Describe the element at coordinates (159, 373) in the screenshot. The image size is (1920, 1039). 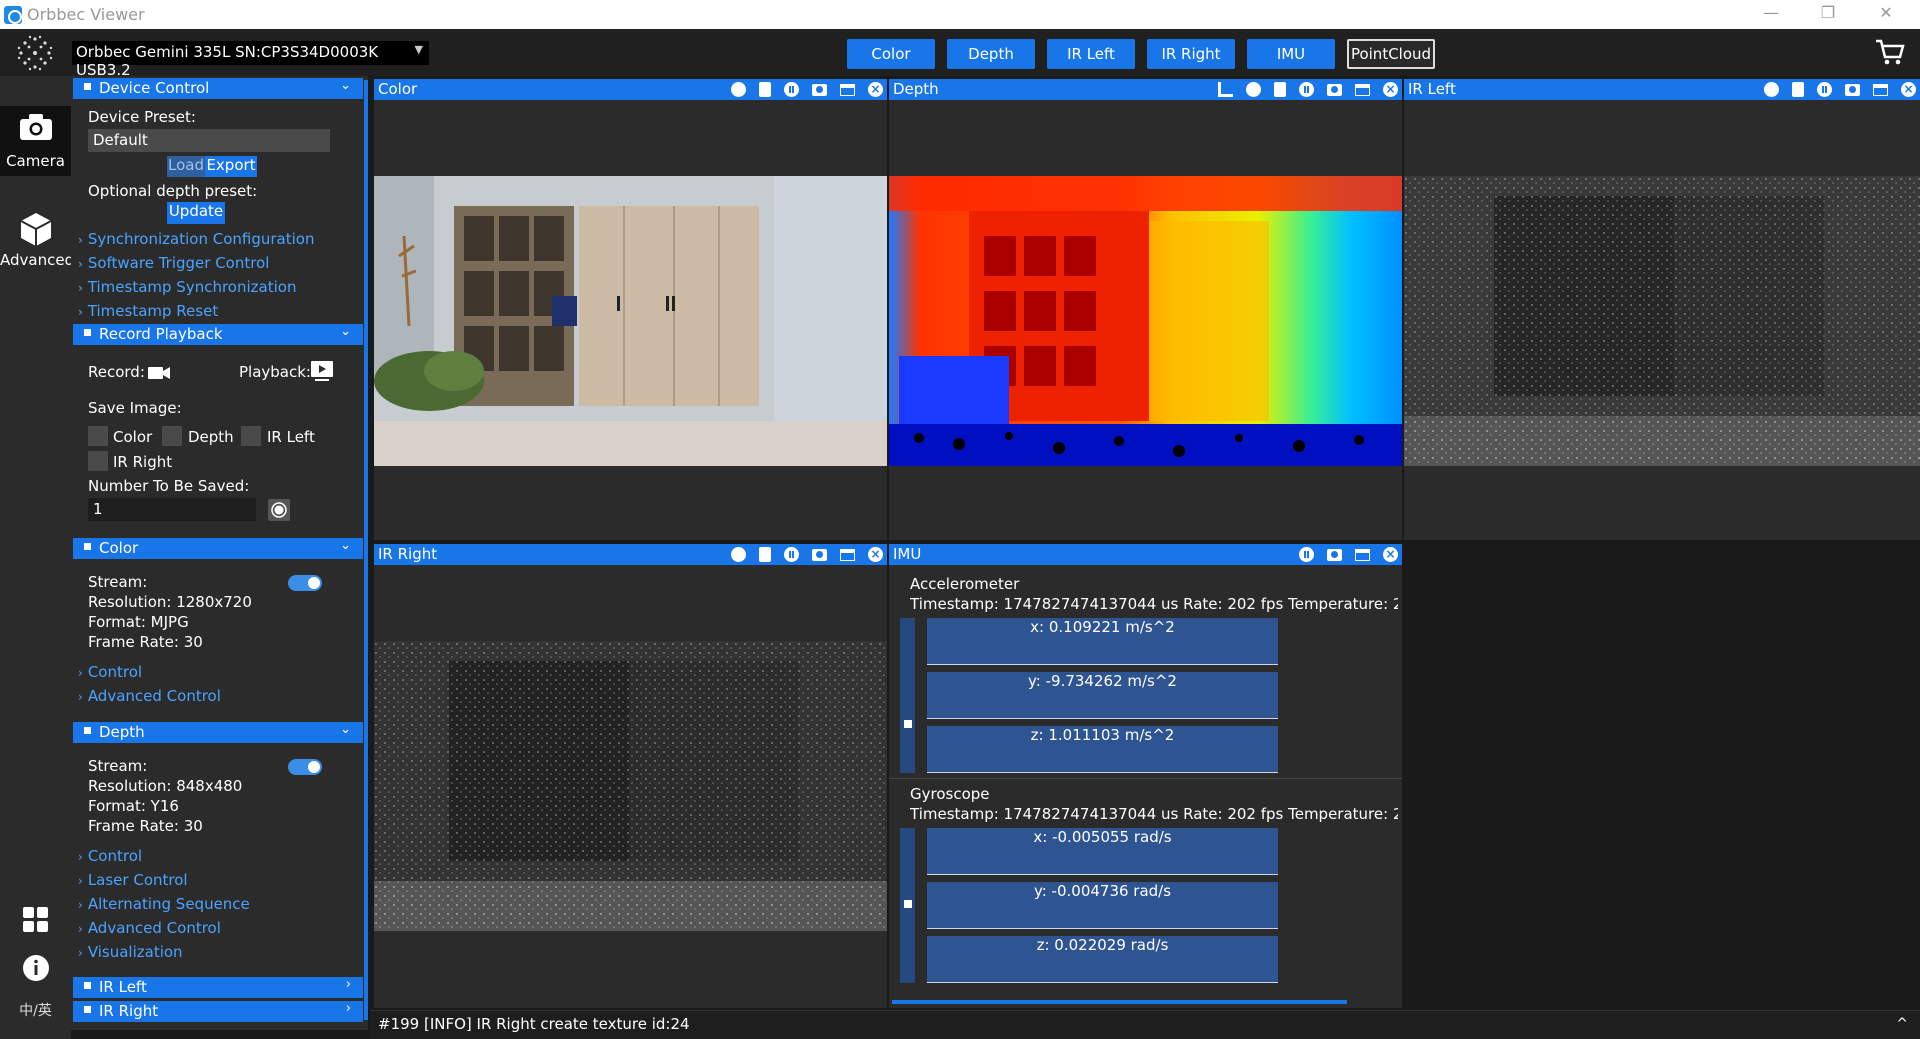
I see `record-video-icon` at that location.